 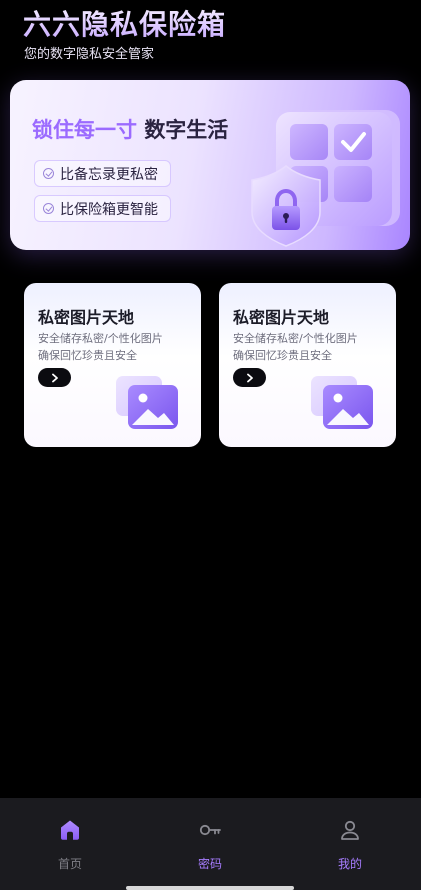 What do you see at coordinates (125, 24) in the screenshot?
I see `app-title: 六六隐私保险箱` at bounding box center [125, 24].